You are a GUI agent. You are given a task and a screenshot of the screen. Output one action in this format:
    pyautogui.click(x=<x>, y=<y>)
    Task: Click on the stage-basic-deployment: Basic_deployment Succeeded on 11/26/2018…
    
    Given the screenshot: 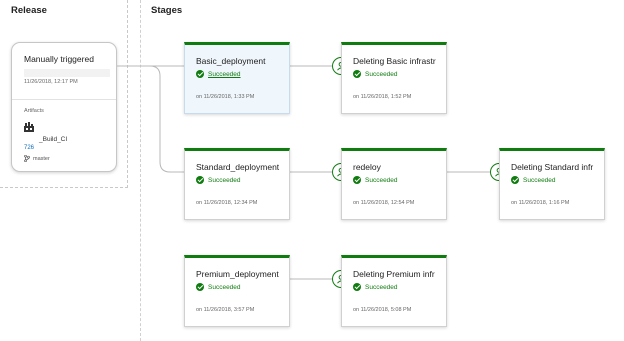 What is the action you would take?
    pyautogui.click(x=237, y=78)
    